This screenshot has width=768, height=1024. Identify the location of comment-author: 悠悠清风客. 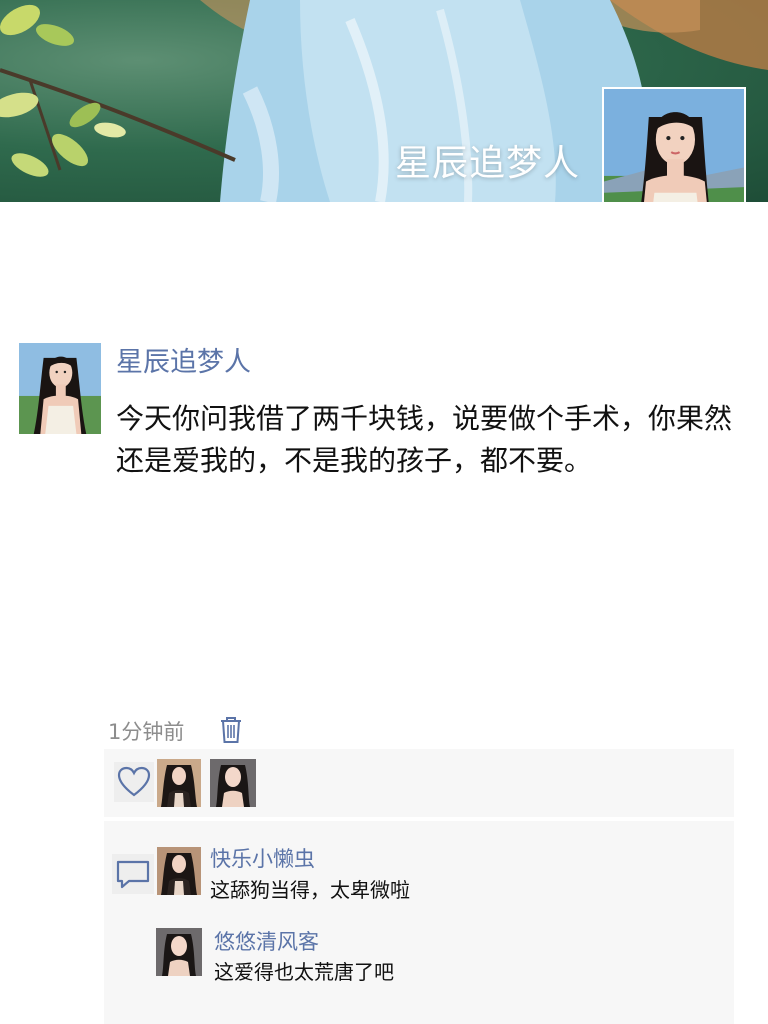
(266, 941).